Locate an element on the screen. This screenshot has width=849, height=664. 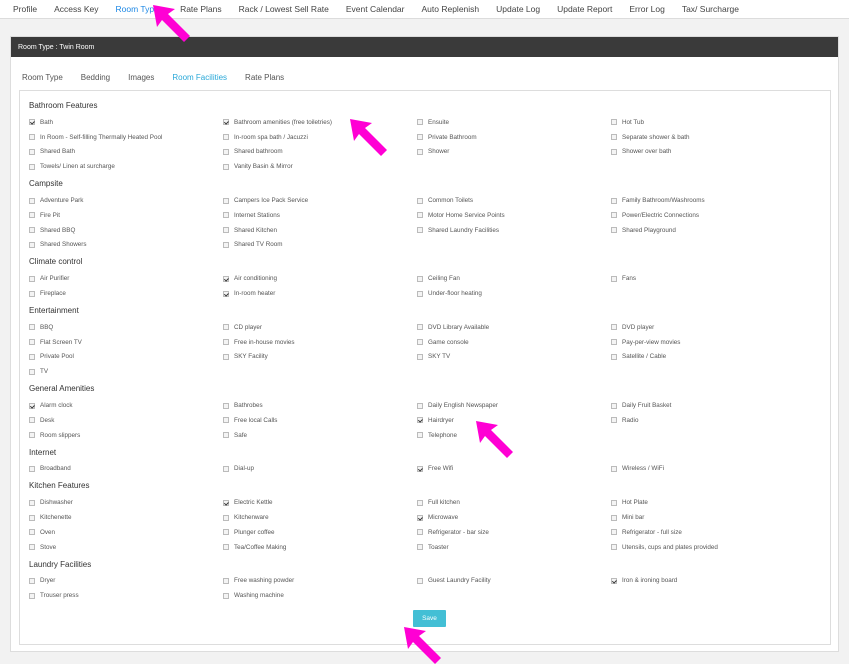
facility-option: Alarm clock is located at coordinates (126, 405).